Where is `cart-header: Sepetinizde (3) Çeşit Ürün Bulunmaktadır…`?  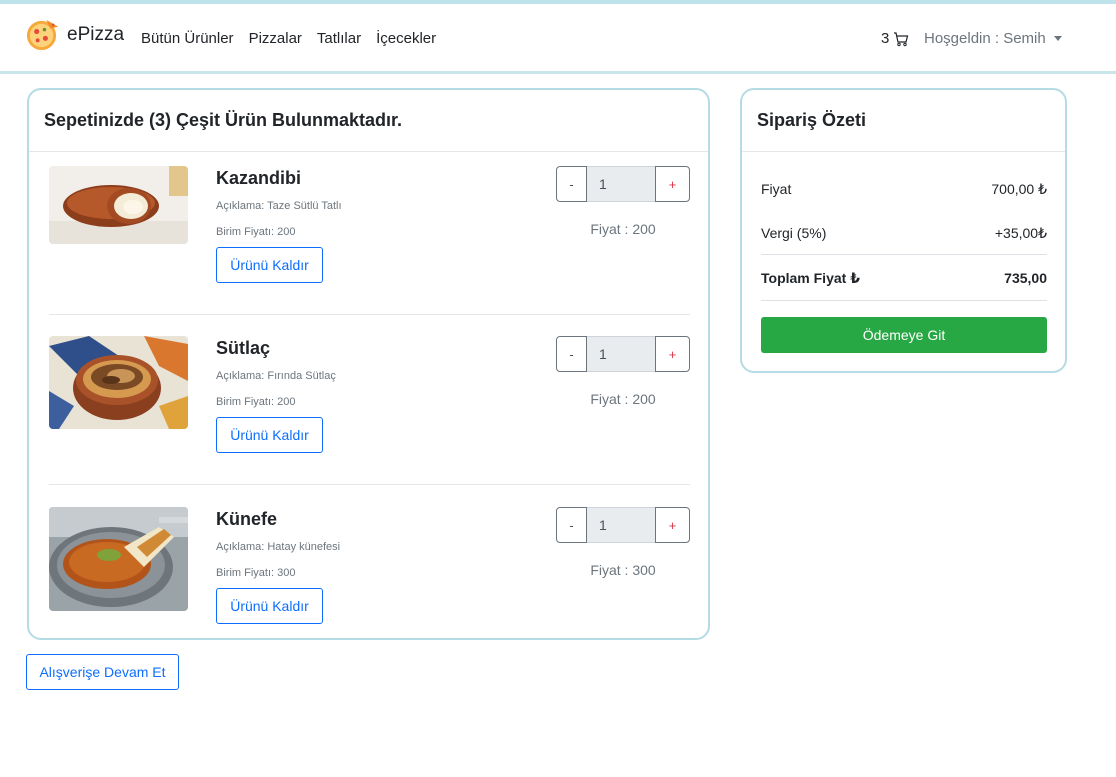 cart-header: Sepetinizde (3) Çeşit Ürün Bulunmaktadır… is located at coordinates (368, 121).